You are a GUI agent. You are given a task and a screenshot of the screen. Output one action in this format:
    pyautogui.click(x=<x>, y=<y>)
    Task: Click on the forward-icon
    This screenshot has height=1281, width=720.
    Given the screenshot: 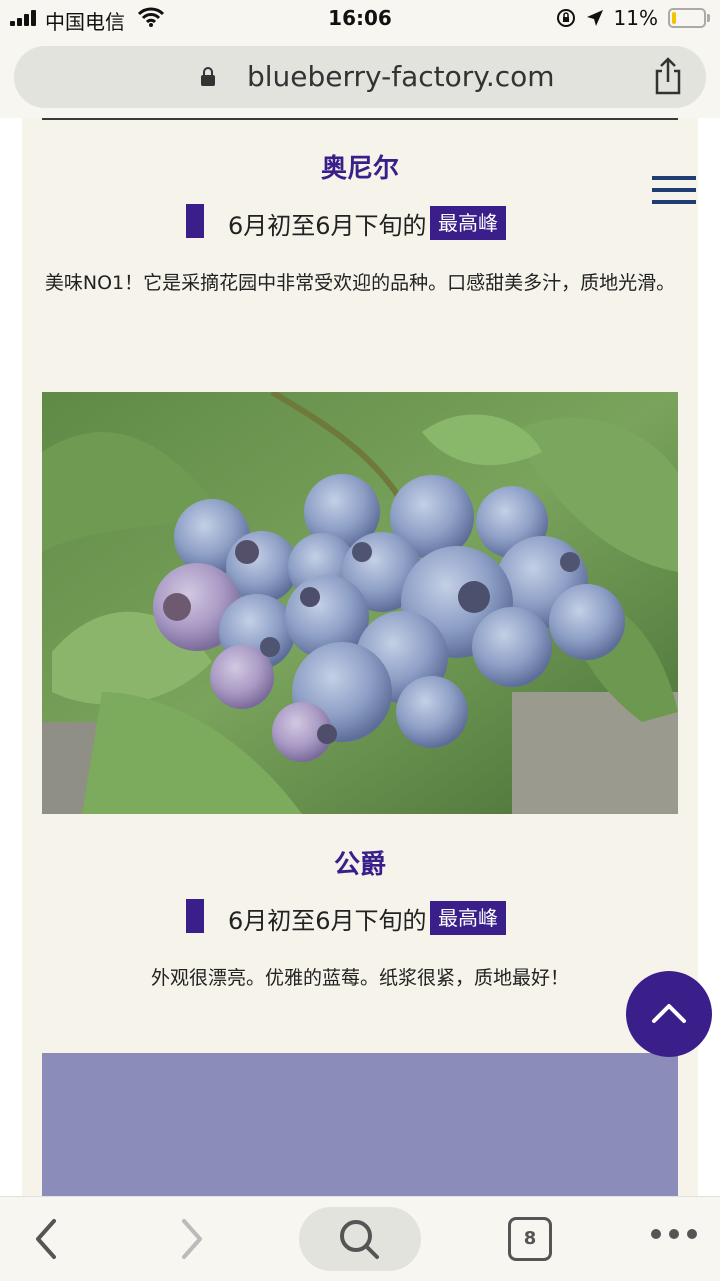 What is the action you would take?
    pyautogui.click(x=191, y=1239)
    